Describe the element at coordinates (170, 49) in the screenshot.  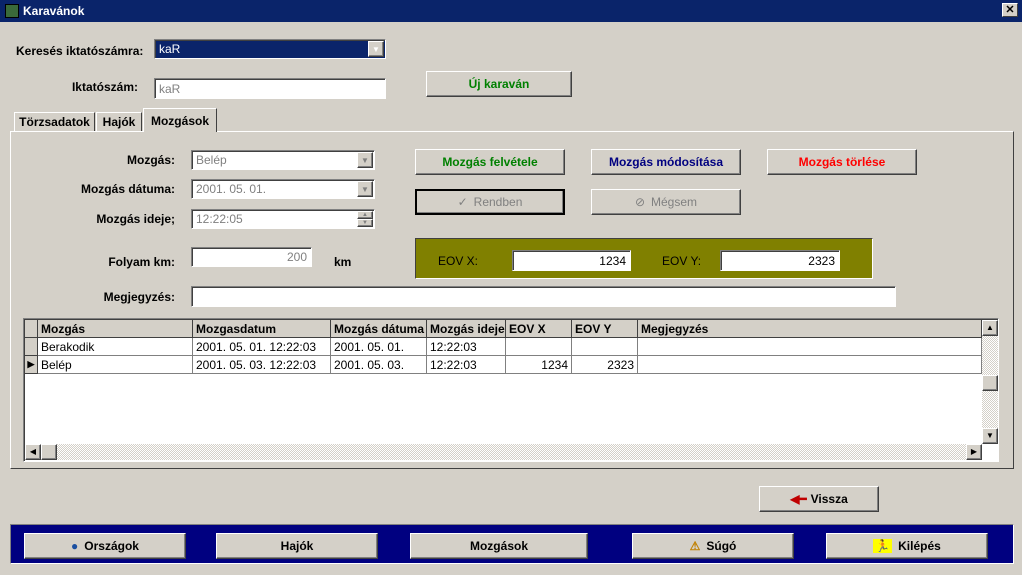
I see `search-value: kaR` at that location.